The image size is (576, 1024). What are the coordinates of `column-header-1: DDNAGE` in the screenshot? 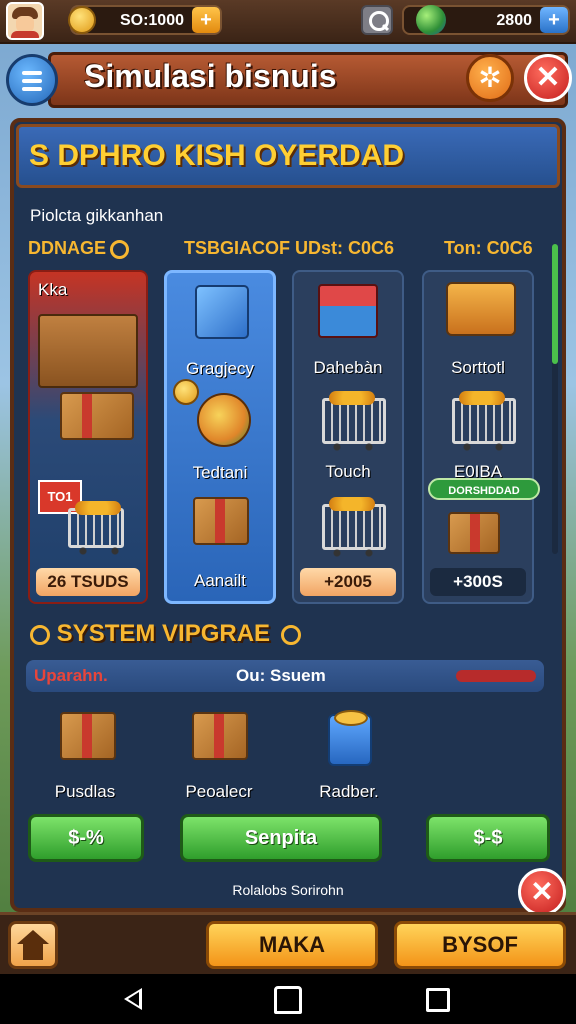 It's located at (79, 248).